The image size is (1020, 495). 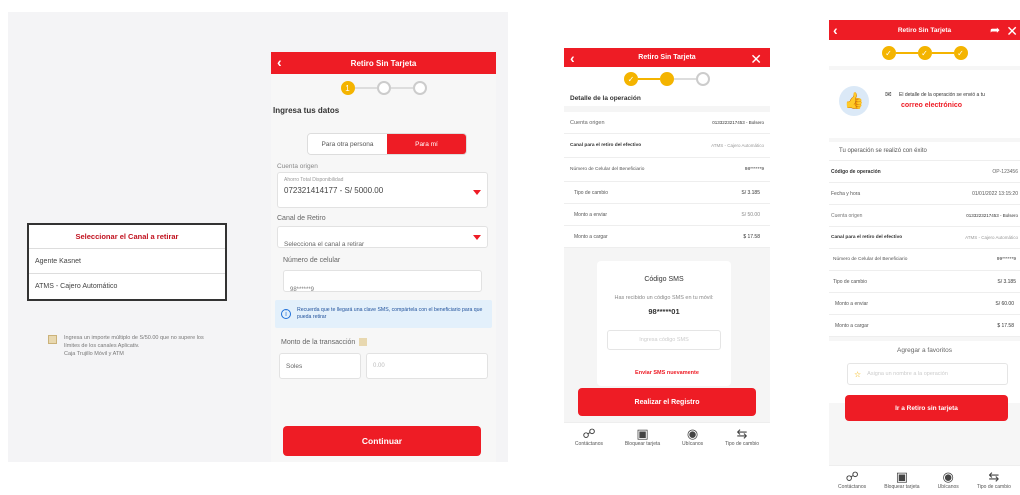 What do you see at coordinates (388, 342) in the screenshot?
I see `amount-row-label: Monto de la transacción` at bounding box center [388, 342].